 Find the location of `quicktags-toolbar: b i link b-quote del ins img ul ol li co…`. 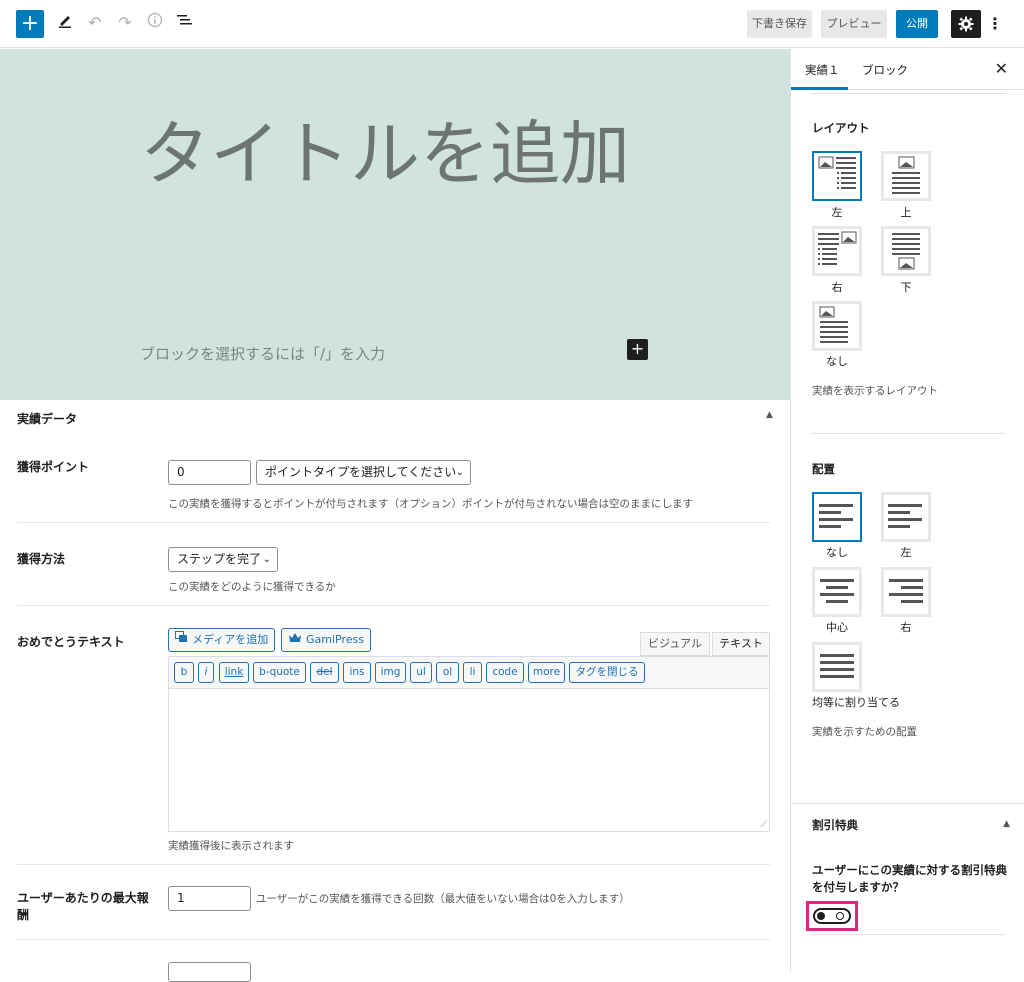

quicktags-toolbar: b i link b-quote del ins img ul ol li co… is located at coordinates (469, 672).